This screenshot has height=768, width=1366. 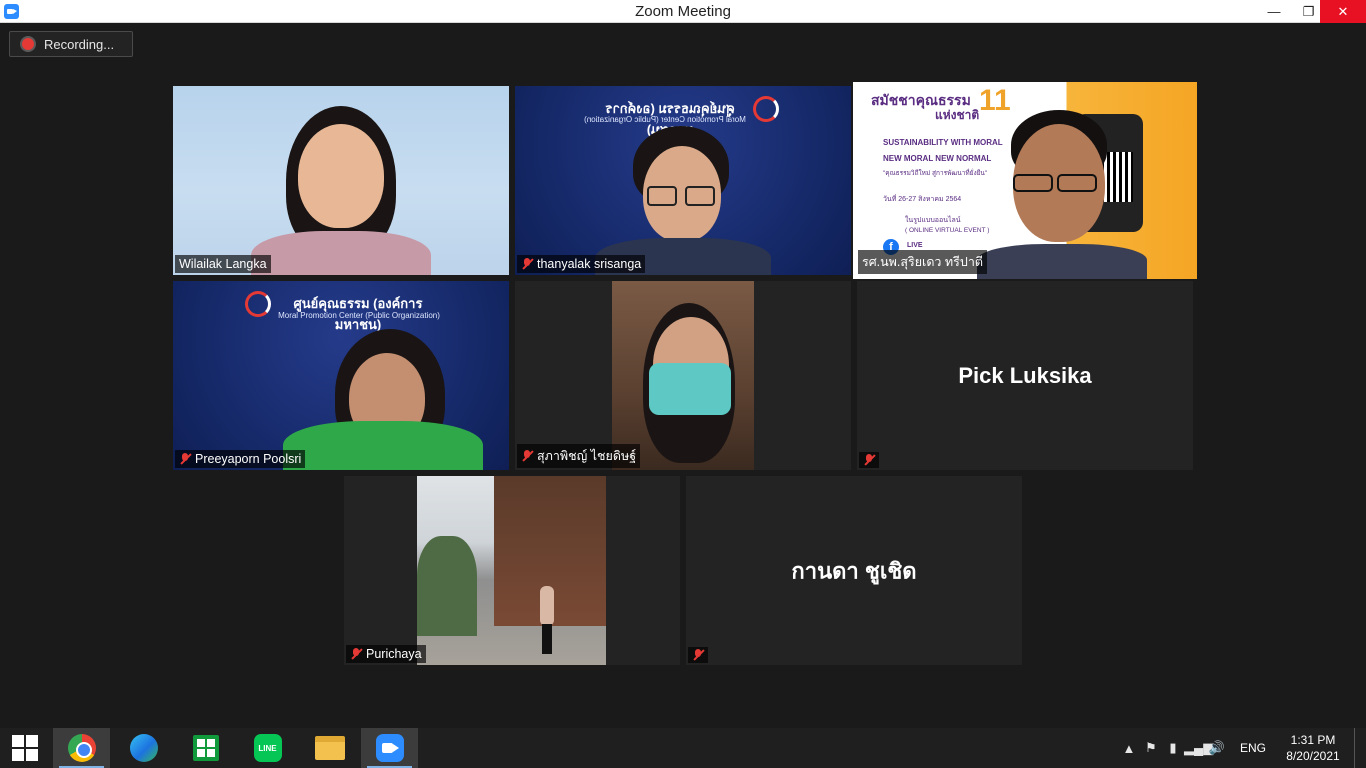 I want to click on close-button: ✕, so click(x=1343, y=11).